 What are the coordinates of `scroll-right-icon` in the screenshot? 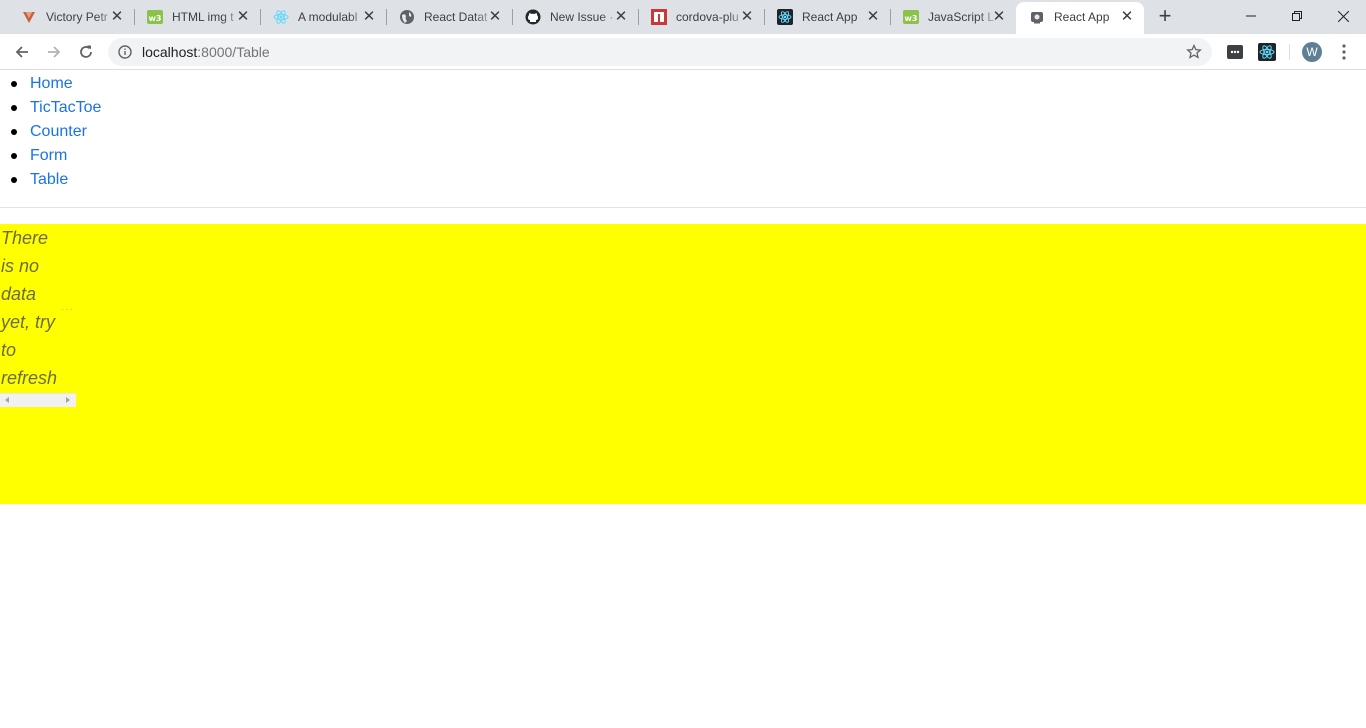 It's located at (68, 400).